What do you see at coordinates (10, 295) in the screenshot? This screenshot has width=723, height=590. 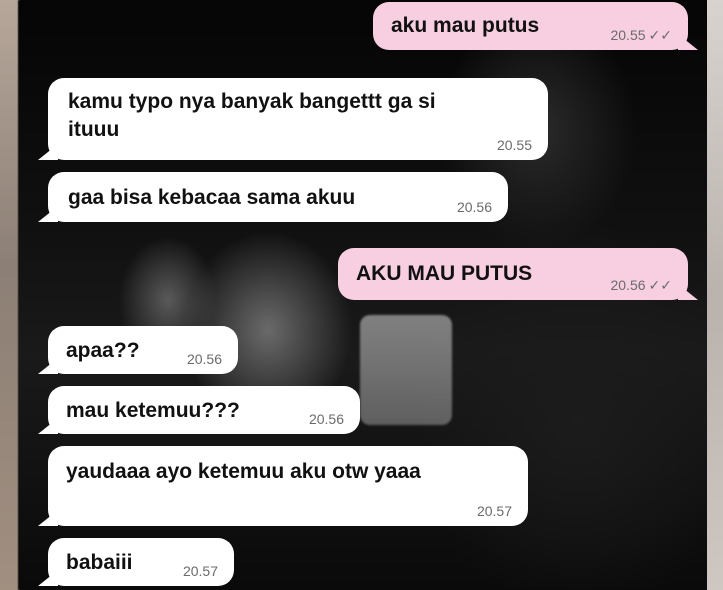 I see `left-edge-strip` at bounding box center [10, 295].